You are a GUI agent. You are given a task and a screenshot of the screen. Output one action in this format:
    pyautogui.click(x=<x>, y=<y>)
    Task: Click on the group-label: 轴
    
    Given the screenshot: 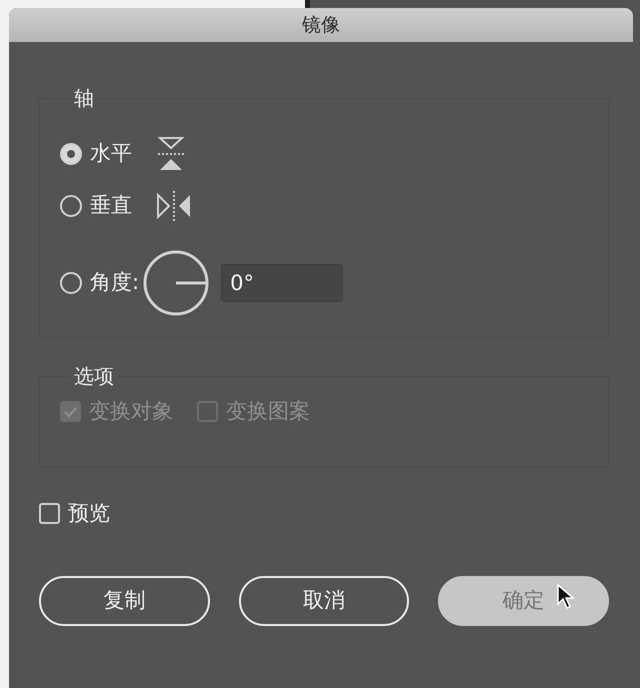 What is the action you would take?
    pyautogui.click(x=84, y=98)
    